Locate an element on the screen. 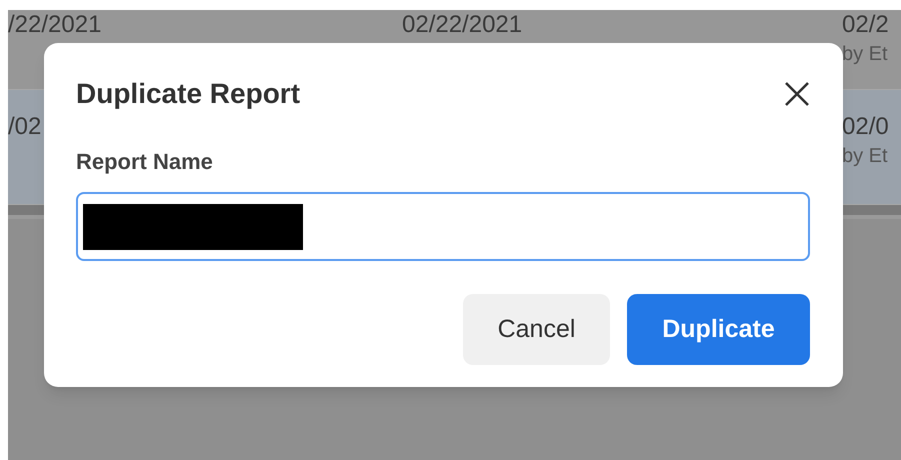 This screenshot has height=460, width=901. cancel-button: Cancel is located at coordinates (536, 329).